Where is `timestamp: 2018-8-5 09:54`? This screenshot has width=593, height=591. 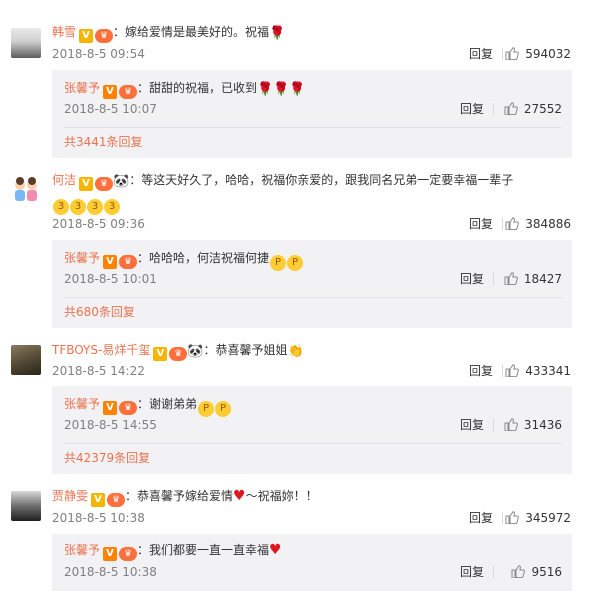
timestamp: 2018-8-5 09:54 is located at coordinates (98, 54).